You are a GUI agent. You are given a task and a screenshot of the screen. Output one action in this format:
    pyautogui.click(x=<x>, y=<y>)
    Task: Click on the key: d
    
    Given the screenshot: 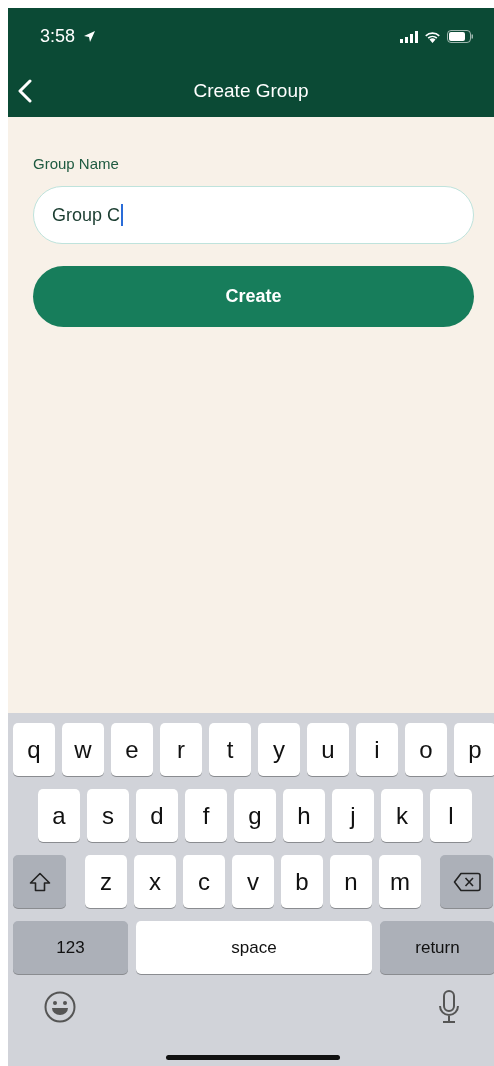 What is the action you would take?
    pyautogui.click(x=157, y=815)
    